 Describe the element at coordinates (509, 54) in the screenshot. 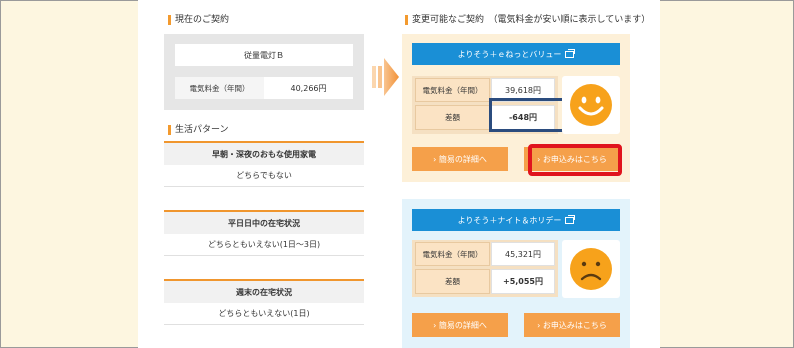

I see `plan-name-label: よりそう＋ｅねっとバリュー` at that location.